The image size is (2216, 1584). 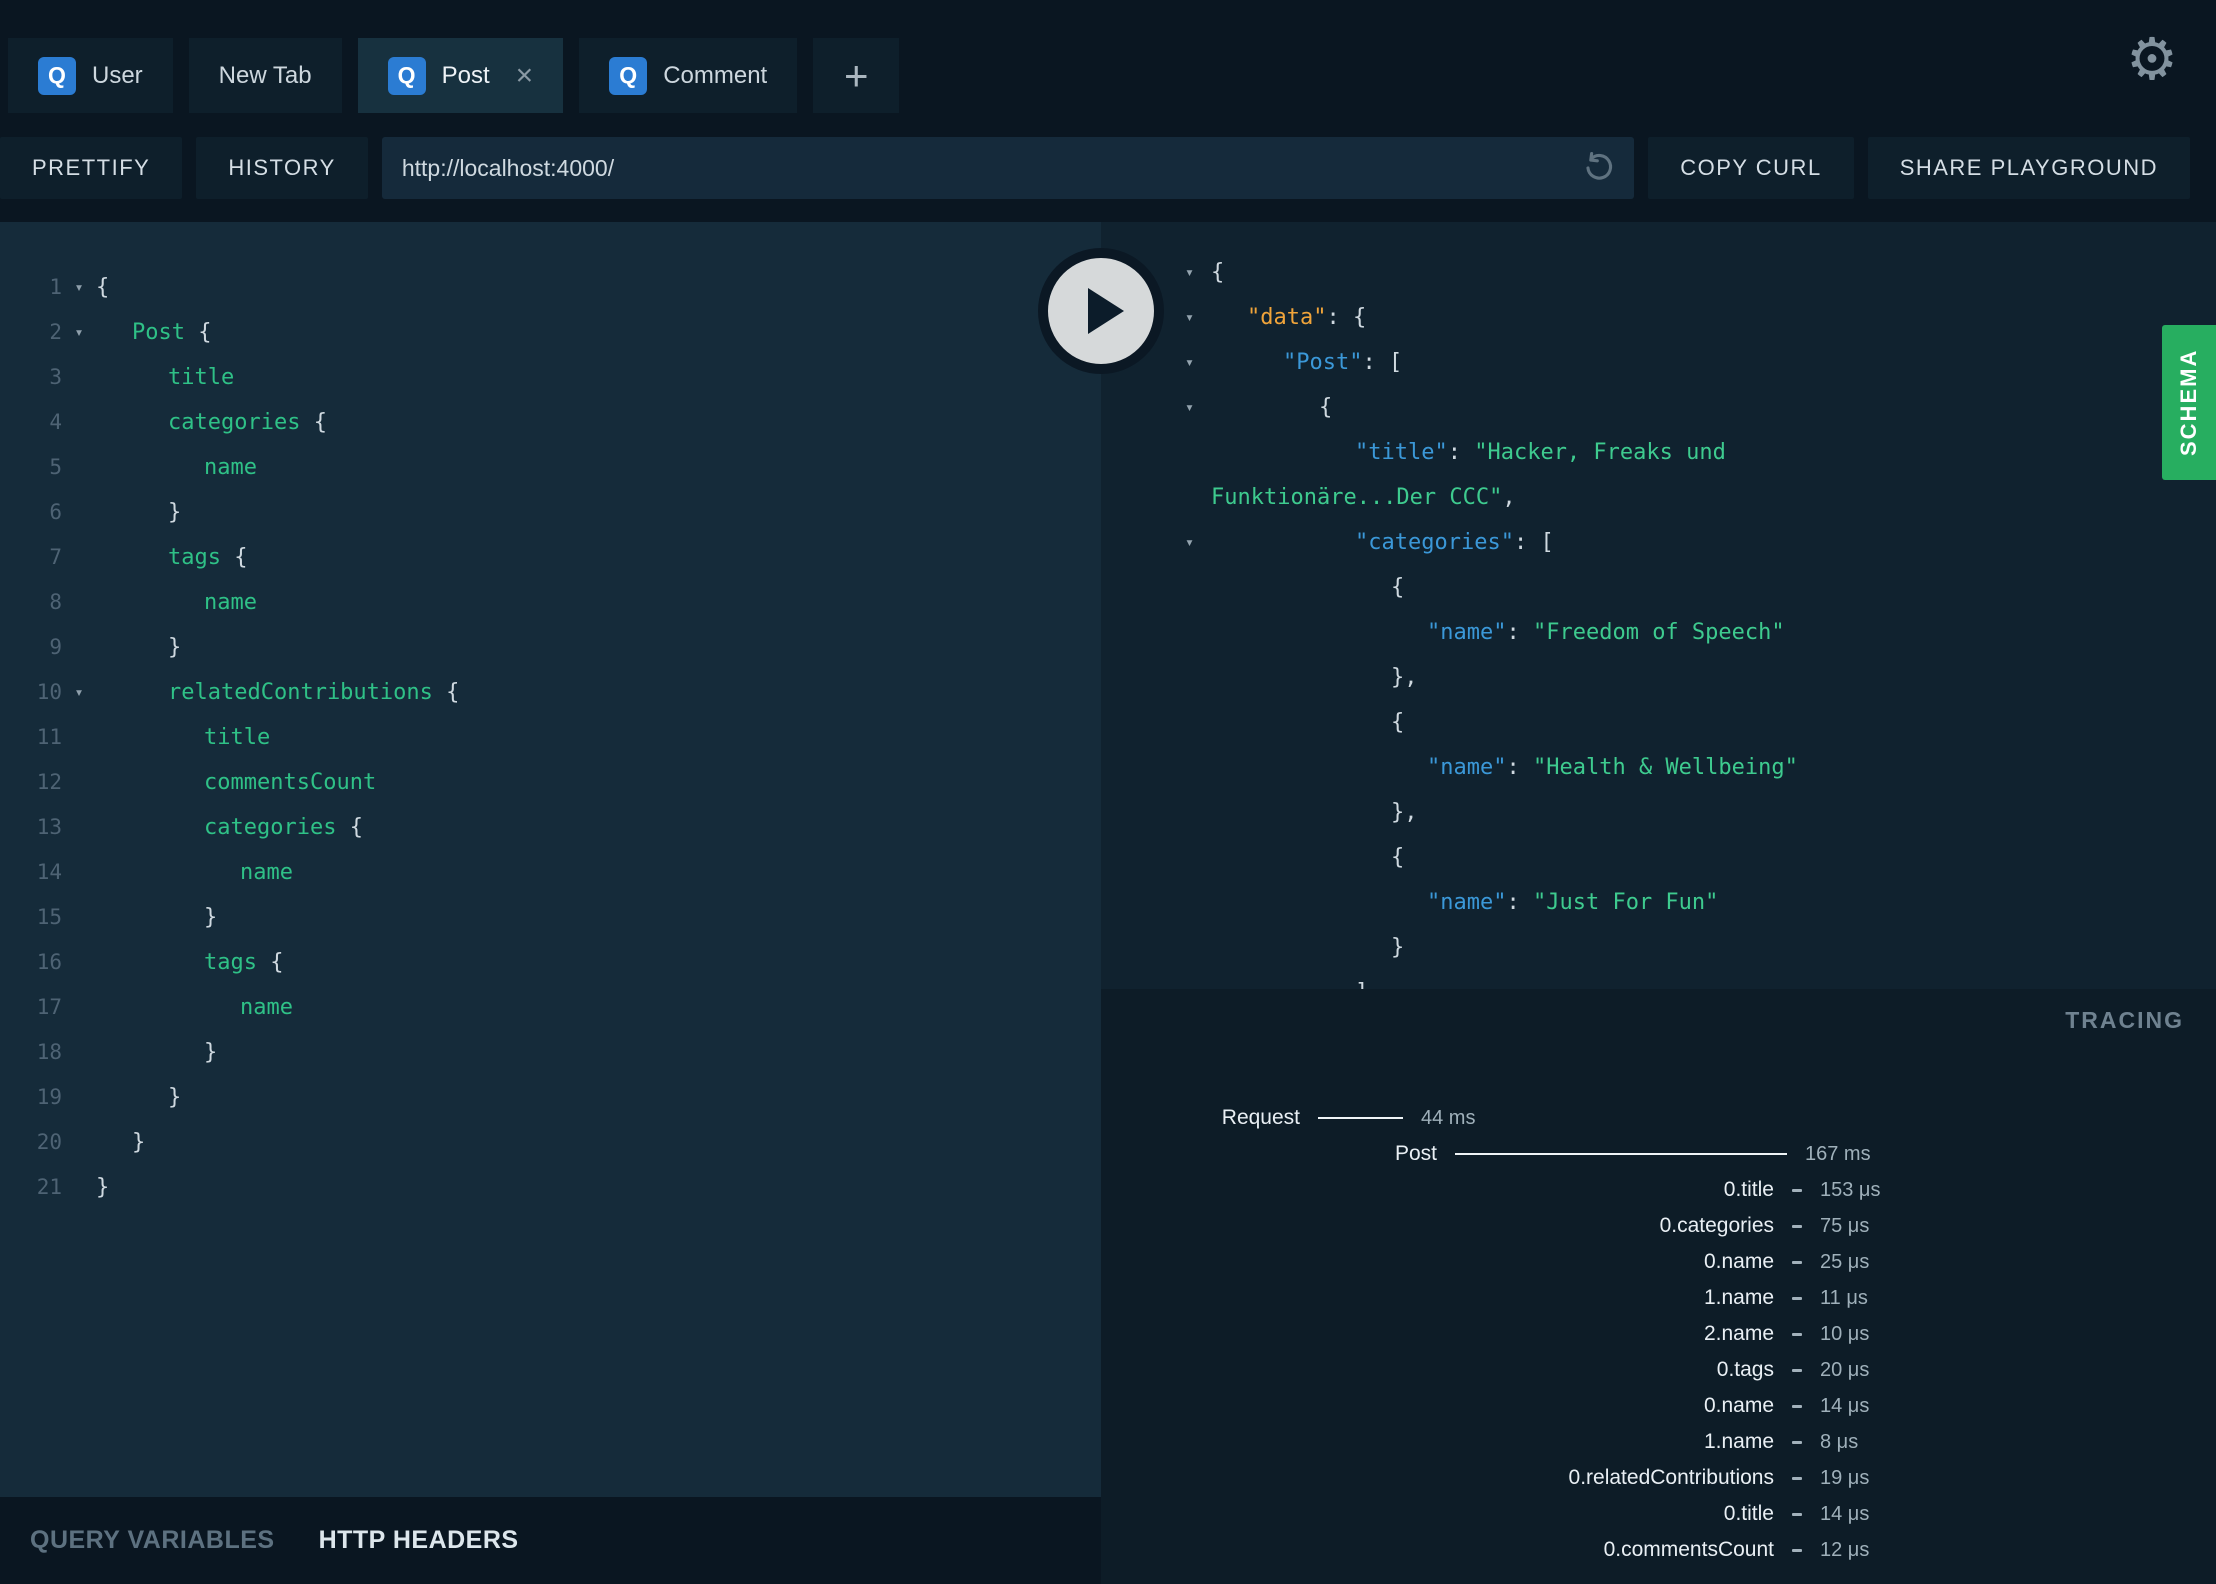 I want to click on settings-gear-icon: ⚙, so click(x=2152, y=59).